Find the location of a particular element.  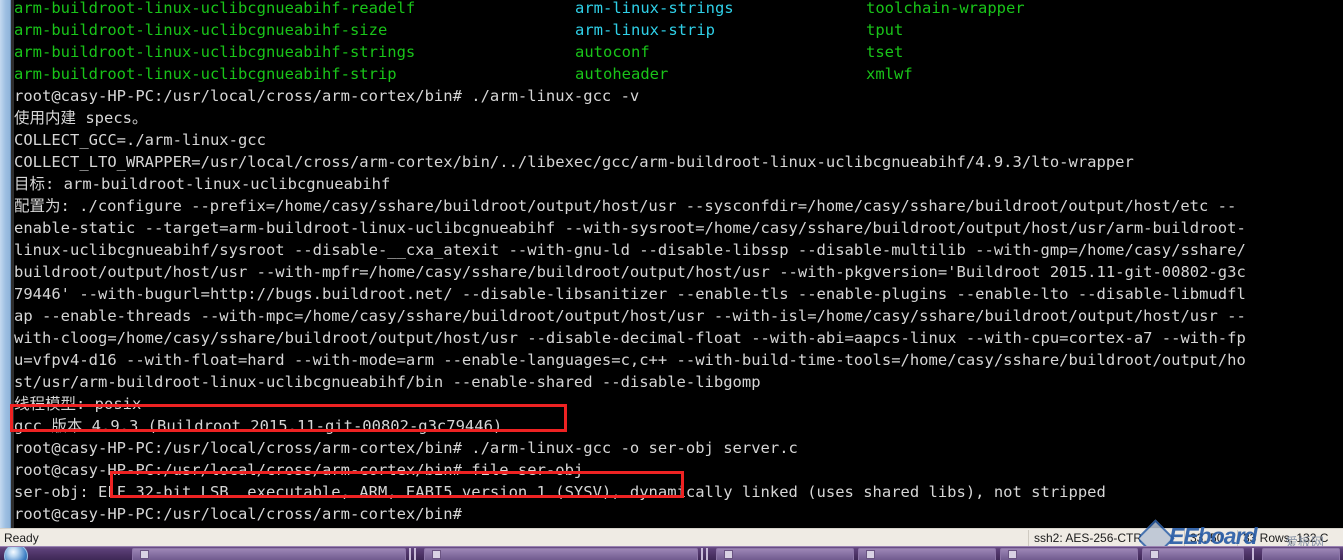

terminal-list-item: tput is located at coordinates (885, 30).